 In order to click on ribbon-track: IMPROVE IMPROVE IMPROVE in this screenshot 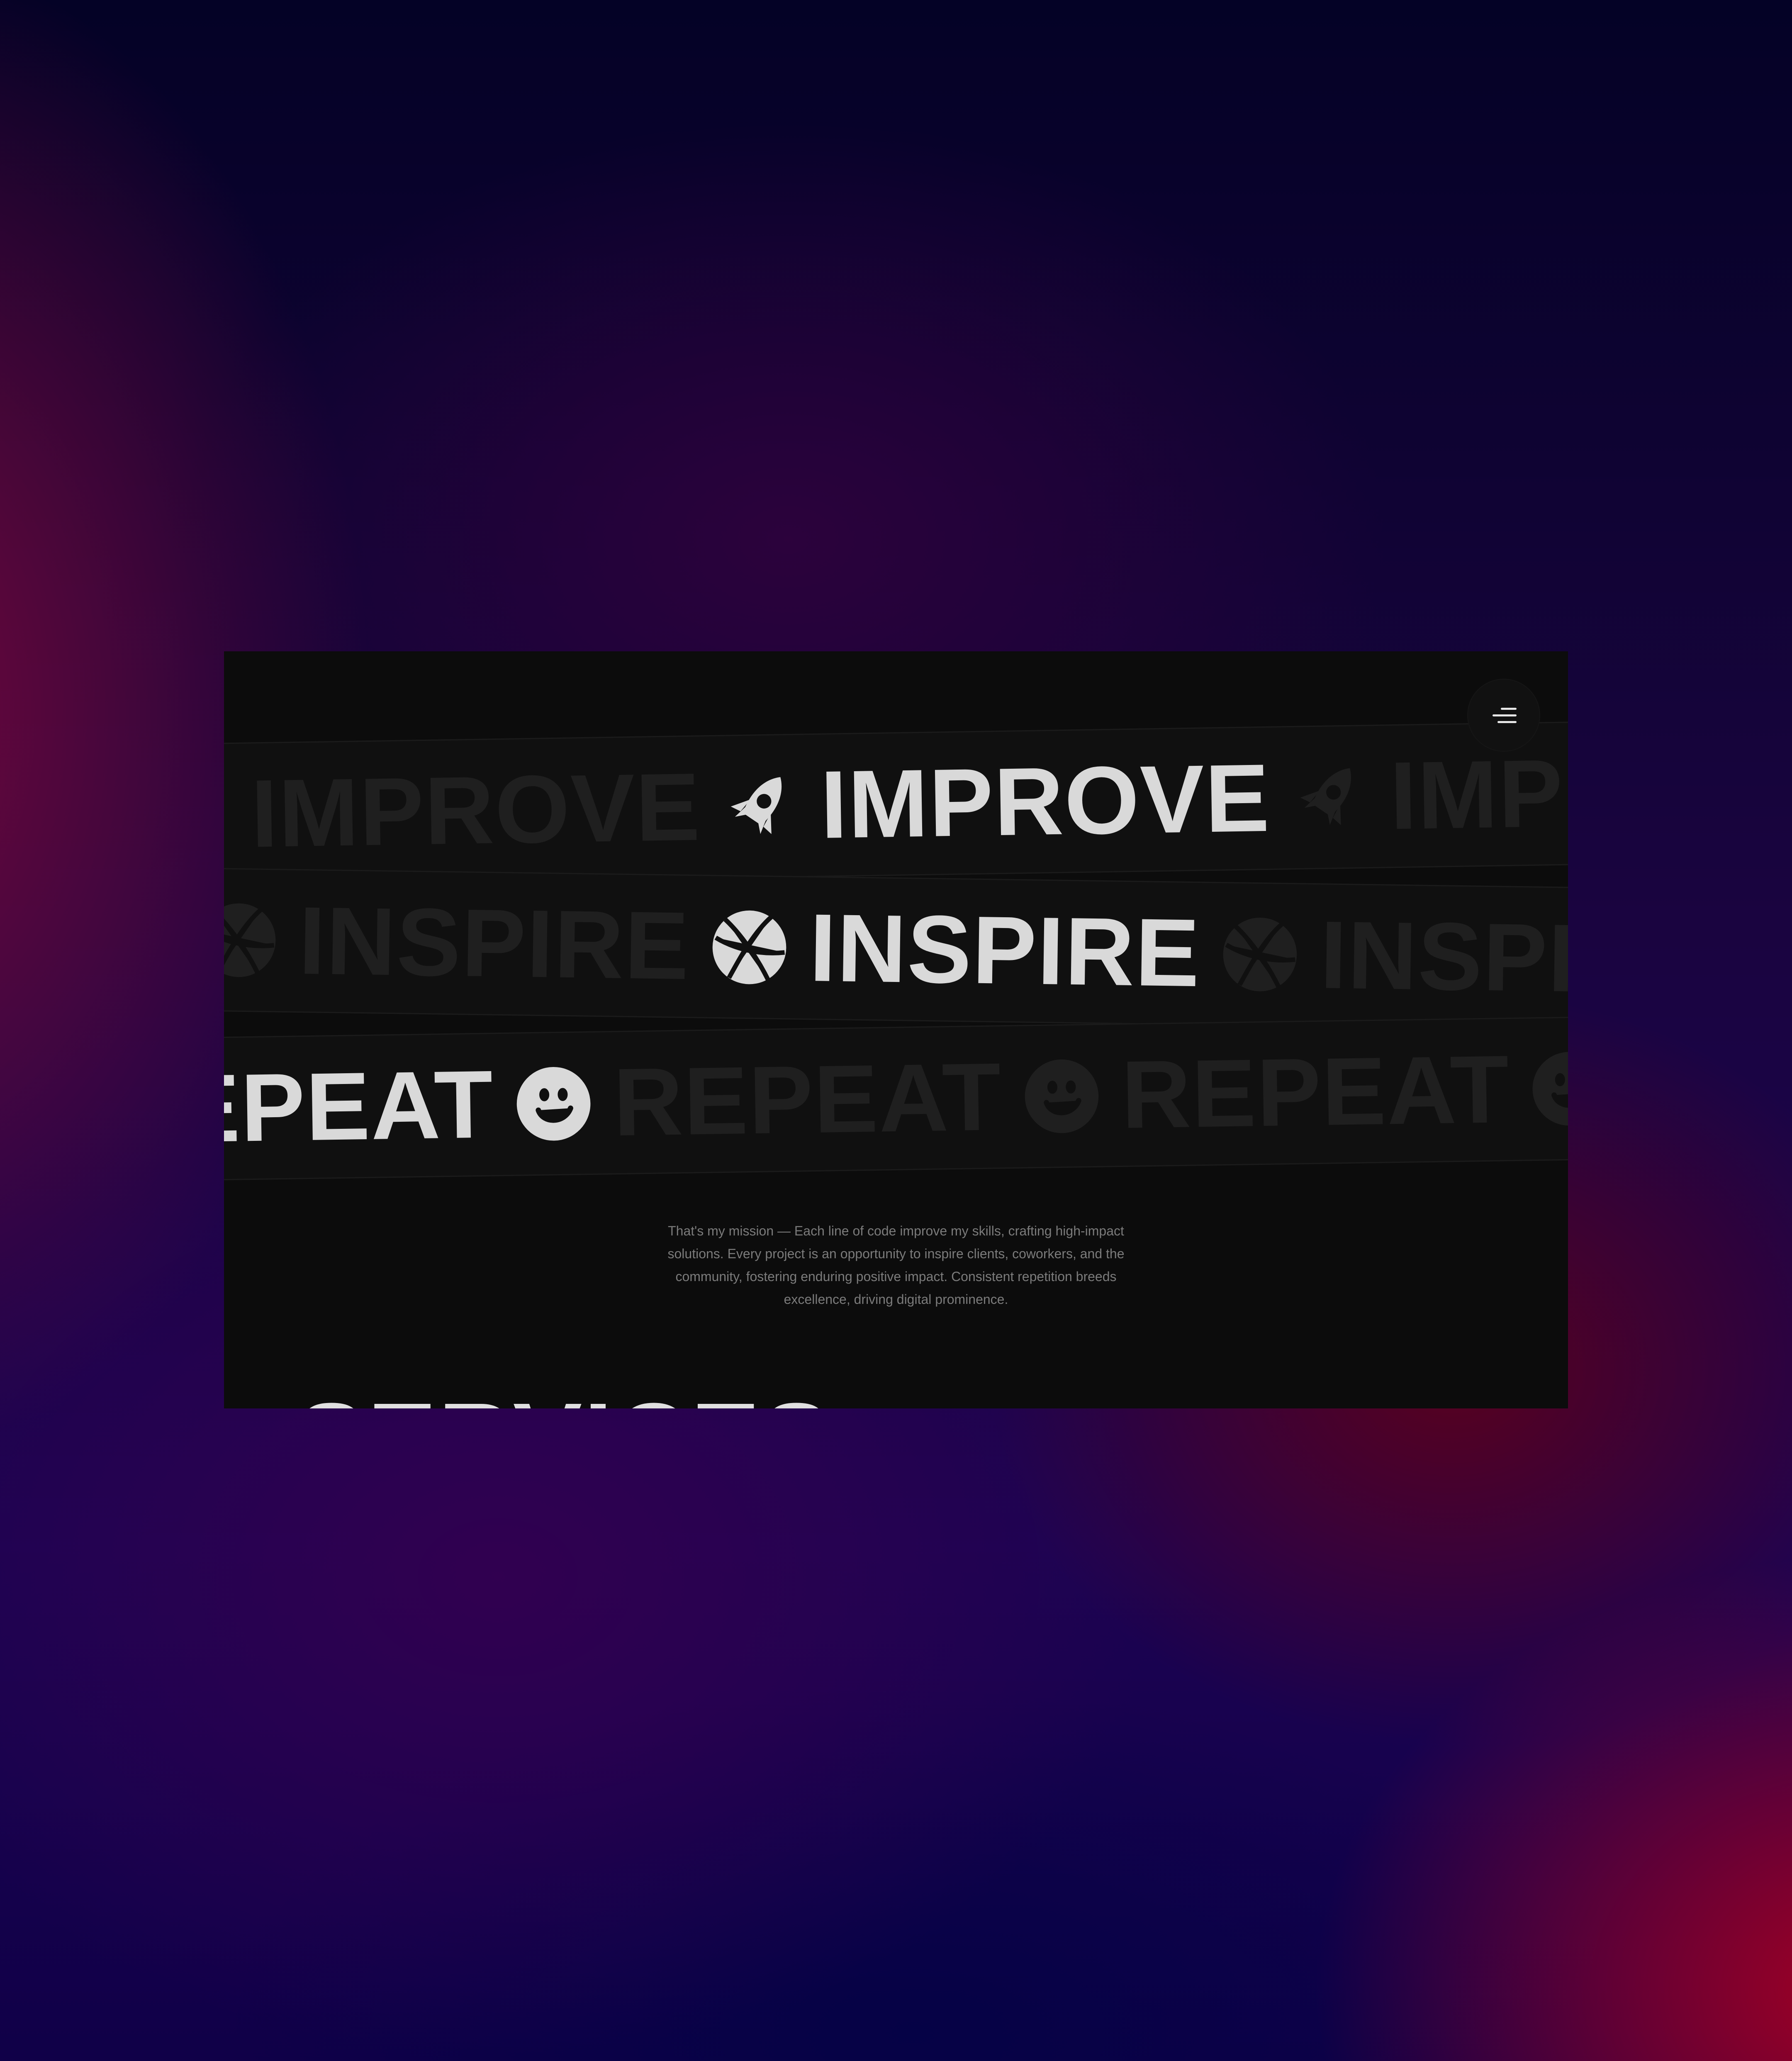, I will do `click(896, 803)`.